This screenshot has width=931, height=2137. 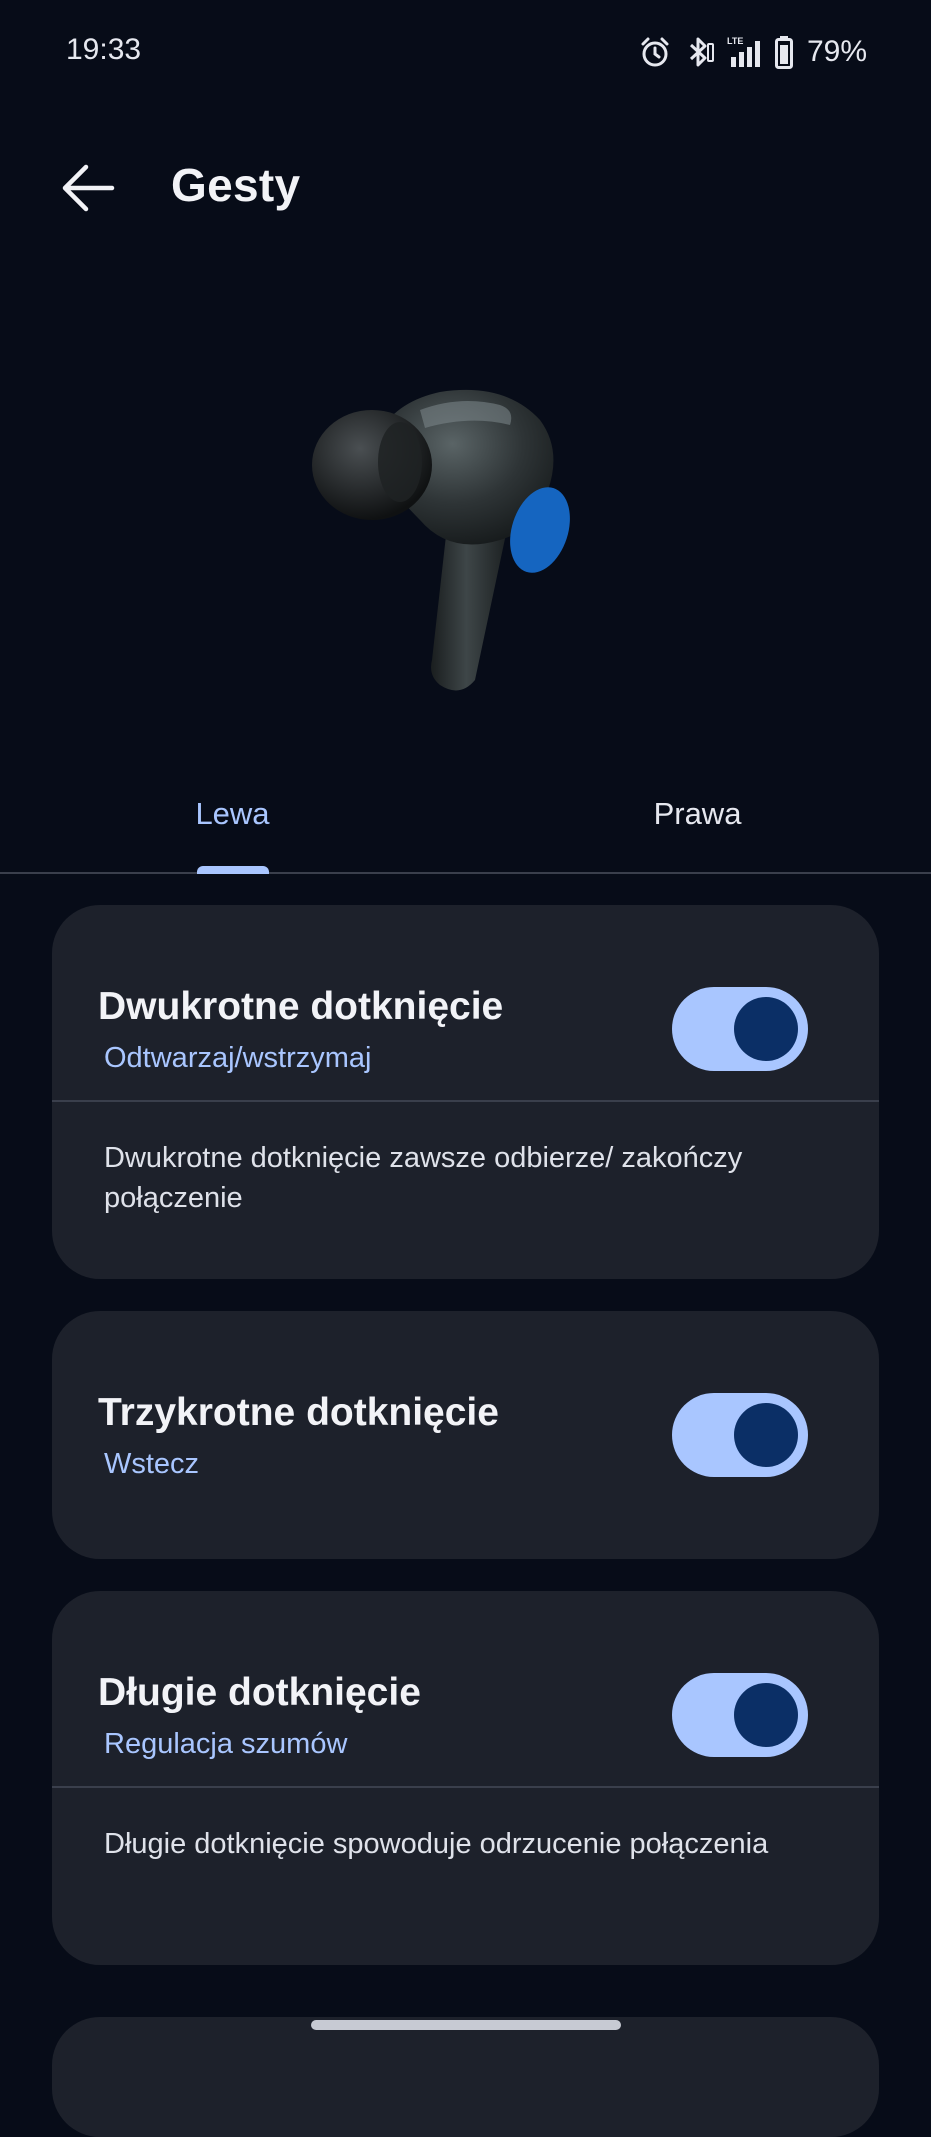 I want to click on back-button, so click(x=88, y=190).